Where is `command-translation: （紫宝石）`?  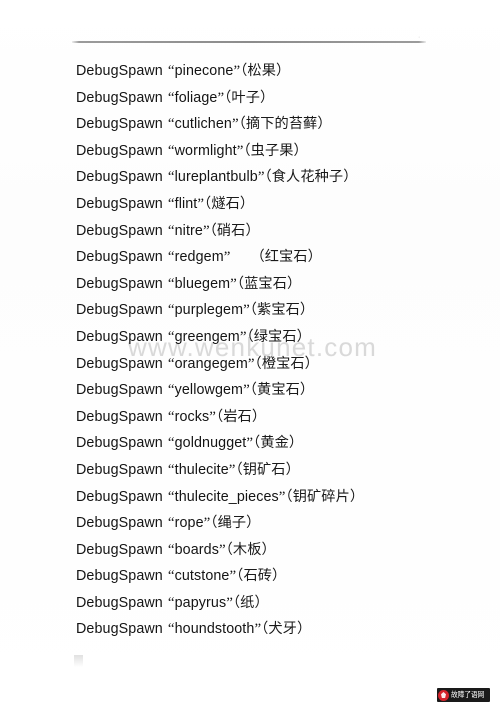 command-translation: （紫宝石） is located at coordinates (282, 310).